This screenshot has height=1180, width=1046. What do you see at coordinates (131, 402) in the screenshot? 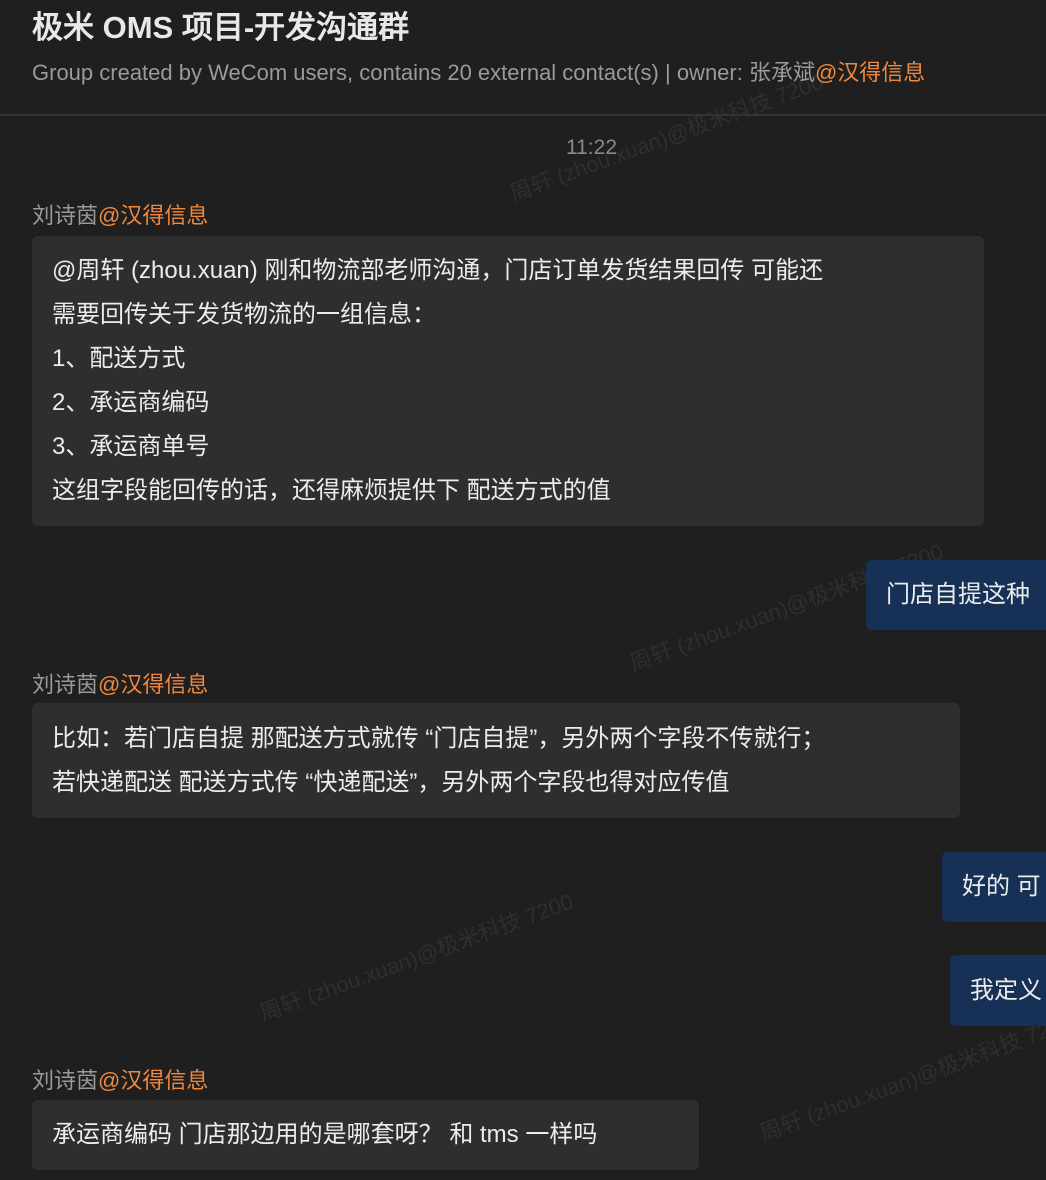
I see `message-line: 2、承运商编码` at bounding box center [131, 402].